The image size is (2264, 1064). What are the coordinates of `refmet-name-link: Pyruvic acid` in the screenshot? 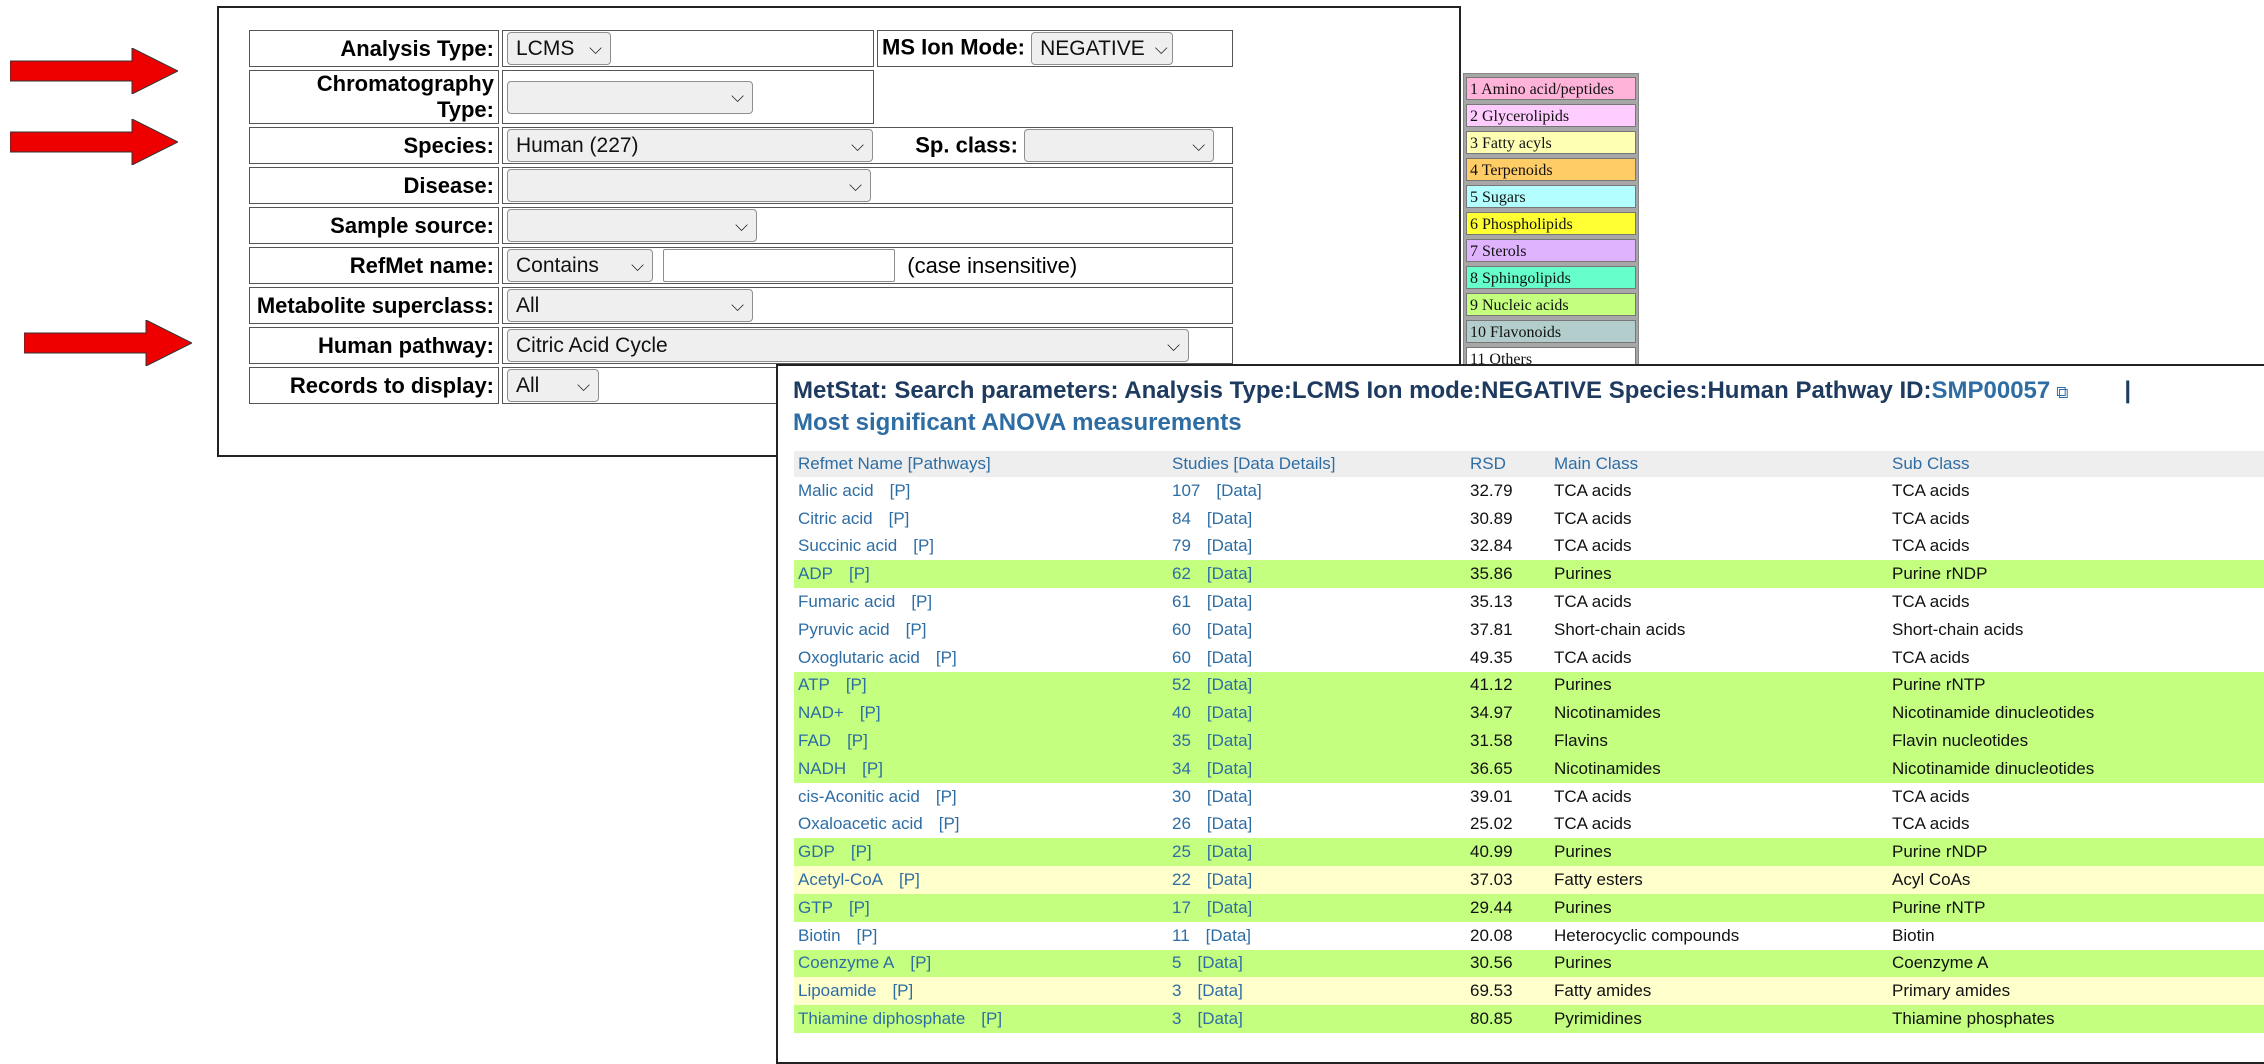 It's located at (844, 629).